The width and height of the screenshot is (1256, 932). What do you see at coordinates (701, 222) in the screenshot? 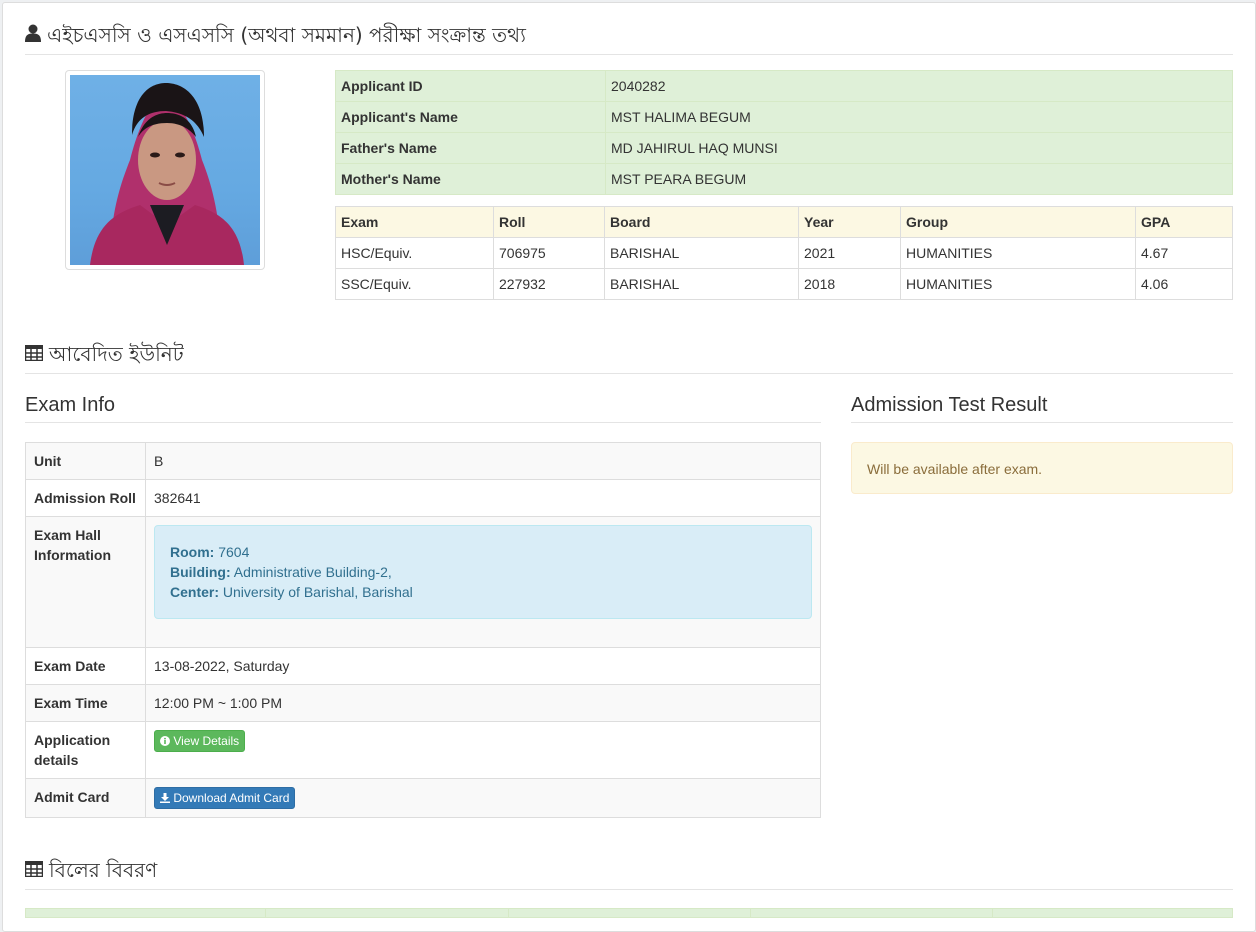
I see `column-header-board: Board` at bounding box center [701, 222].